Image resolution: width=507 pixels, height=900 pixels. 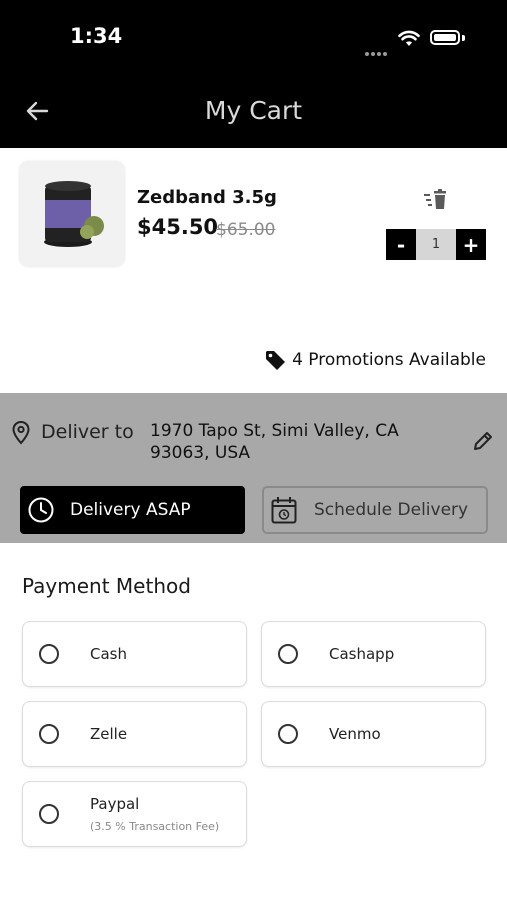 I want to click on address-line-2: 93063, USA, so click(x=200, y=453).